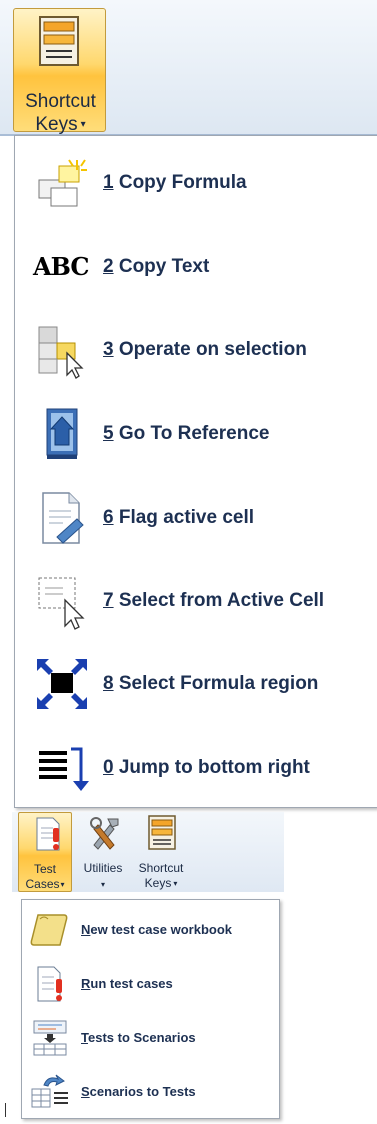 This screenshot has height=1124, width=377. Describe the element at coordinates (61, 266) in the screenshot. I see `copy-text-icon: ABC` at that location.